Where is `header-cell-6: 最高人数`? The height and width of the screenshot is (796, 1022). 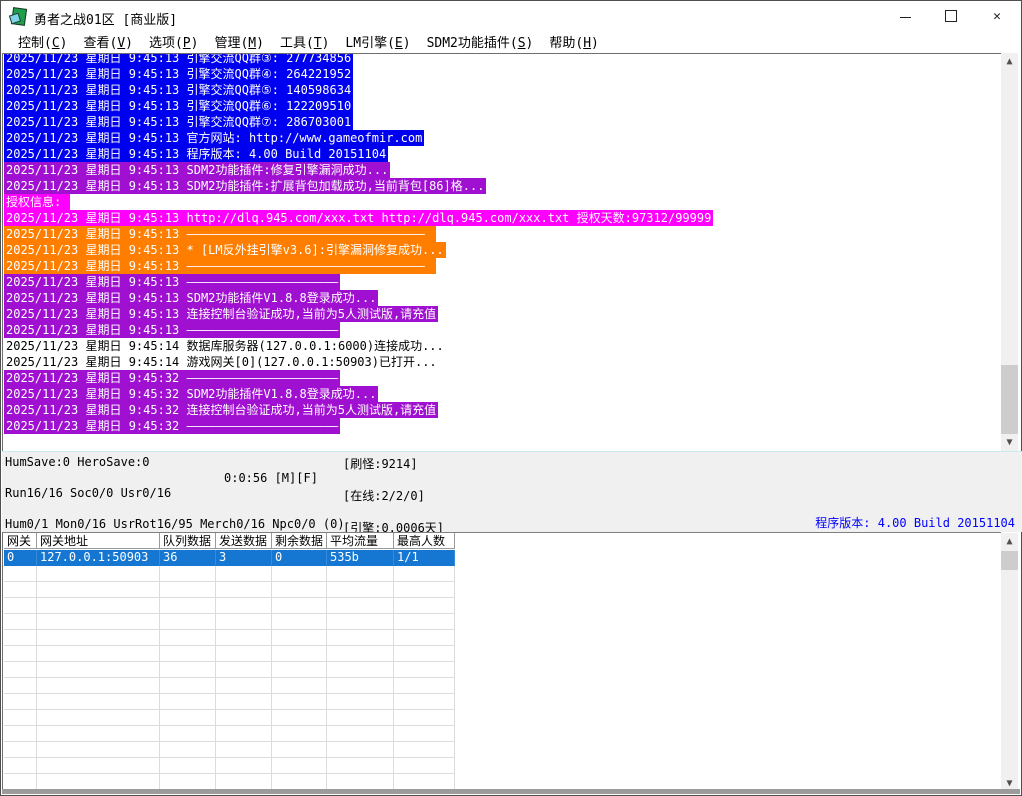 header-cell-6: 最高人数 is located at coordinates (424, 541).